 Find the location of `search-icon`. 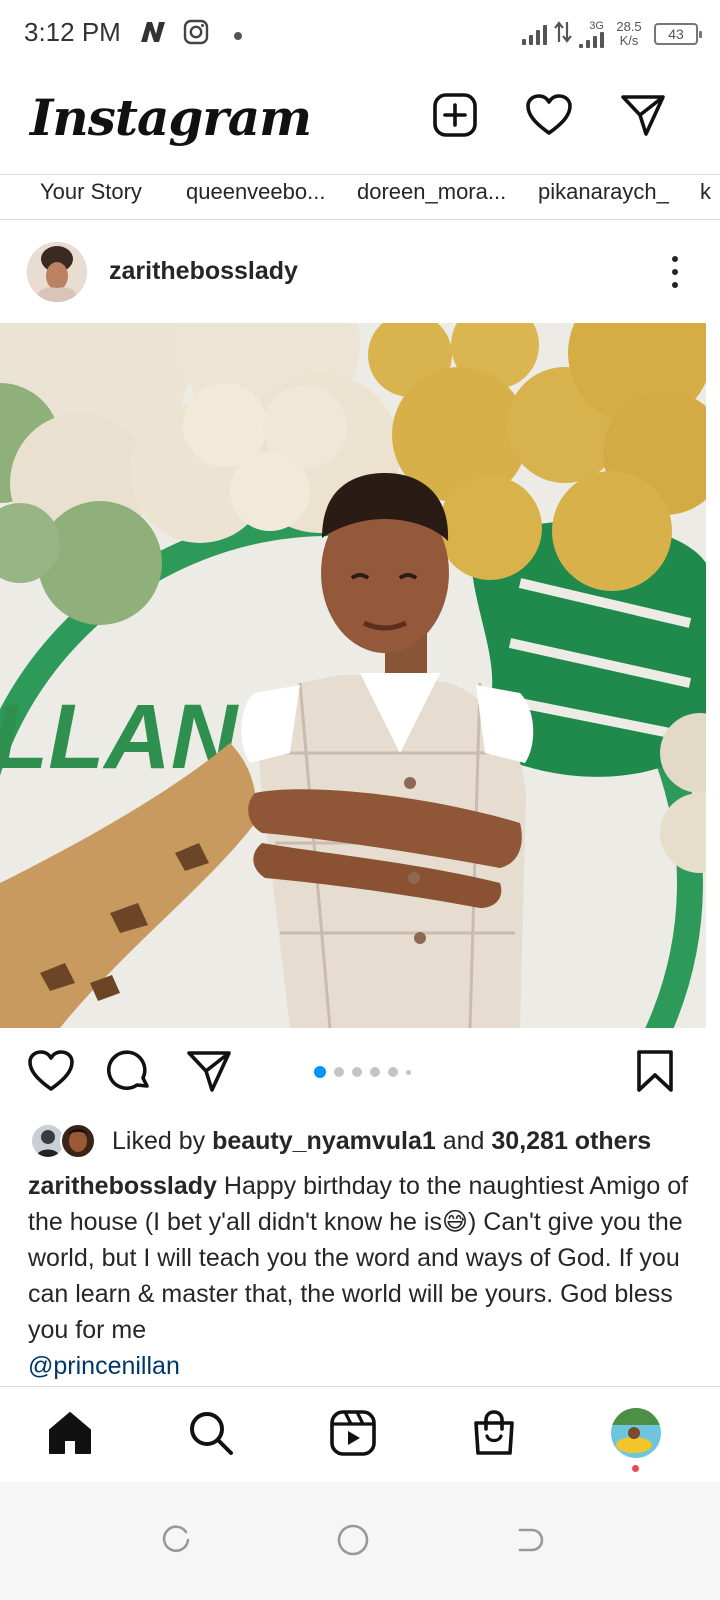

search-icon is located at coordinates (211, 1435).